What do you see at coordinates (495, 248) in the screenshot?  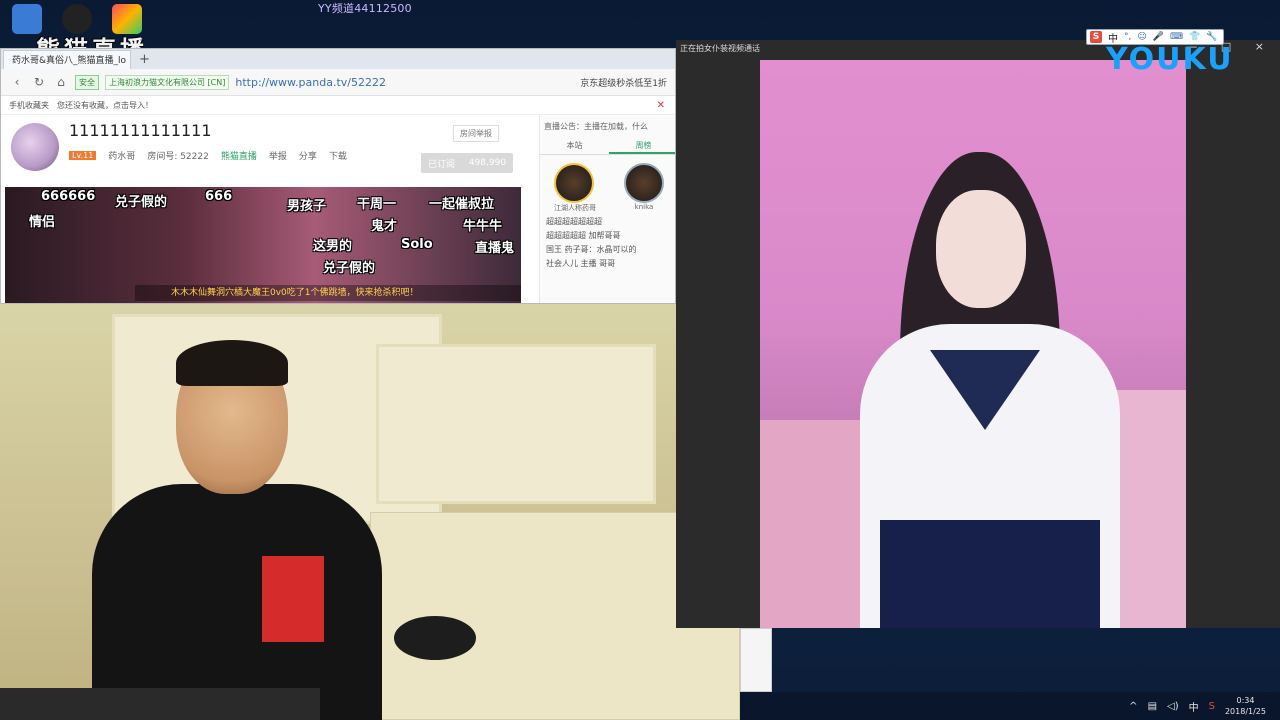 I see `danmu-item: 直播鬼` at bounding box center [495, 248].